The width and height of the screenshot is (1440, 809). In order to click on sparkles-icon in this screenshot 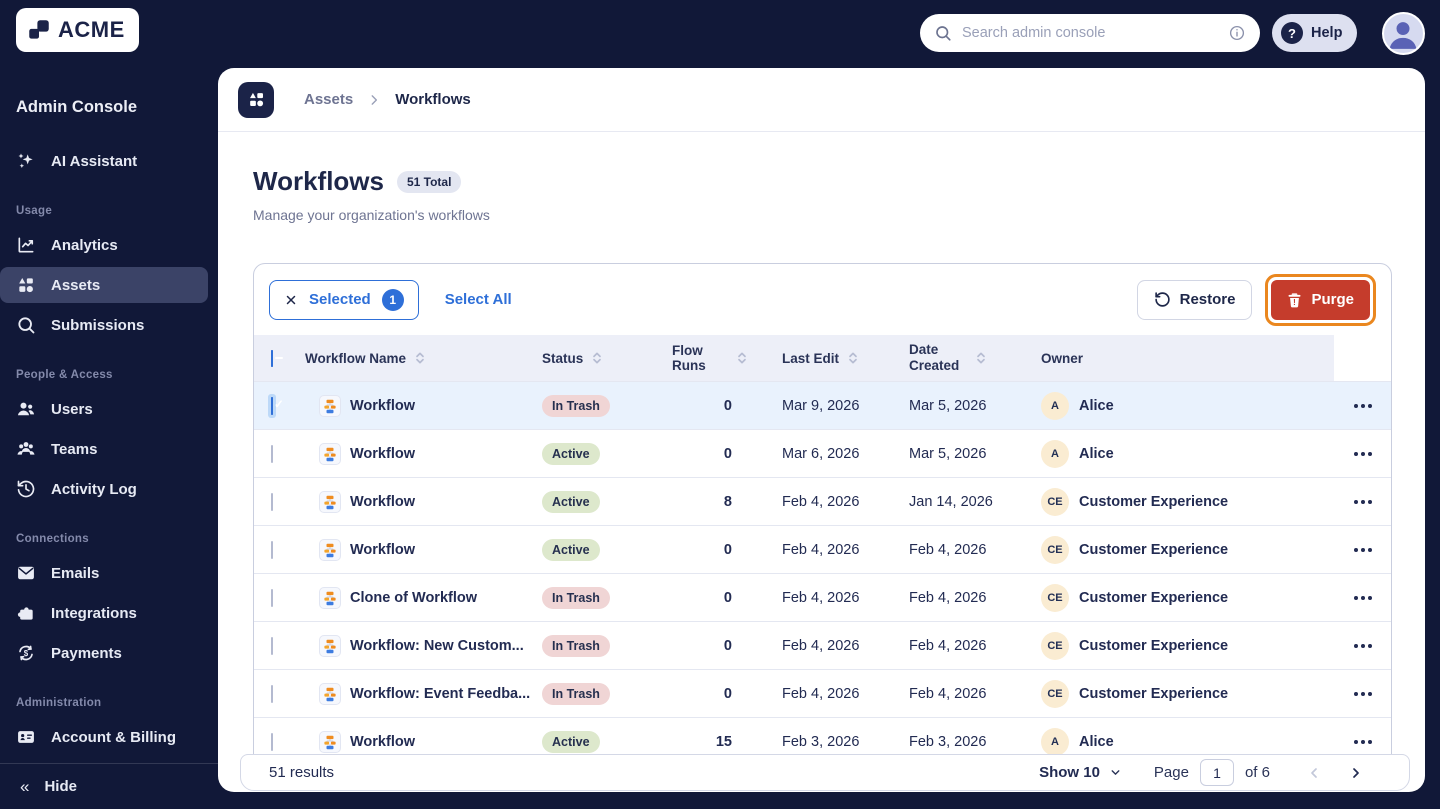, I will do `click(26, 161)`.